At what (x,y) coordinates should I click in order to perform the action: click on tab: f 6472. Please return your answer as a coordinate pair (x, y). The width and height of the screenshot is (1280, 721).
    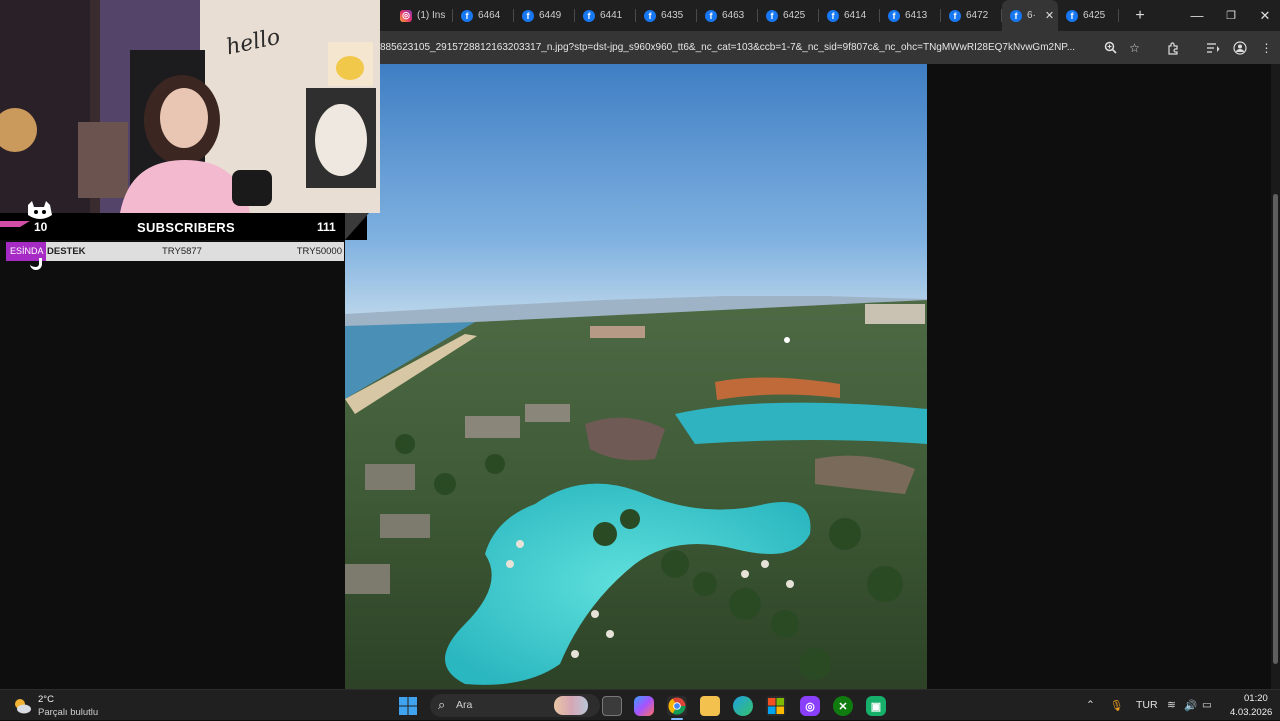
    Looking at the image, I should click on (971, 15).